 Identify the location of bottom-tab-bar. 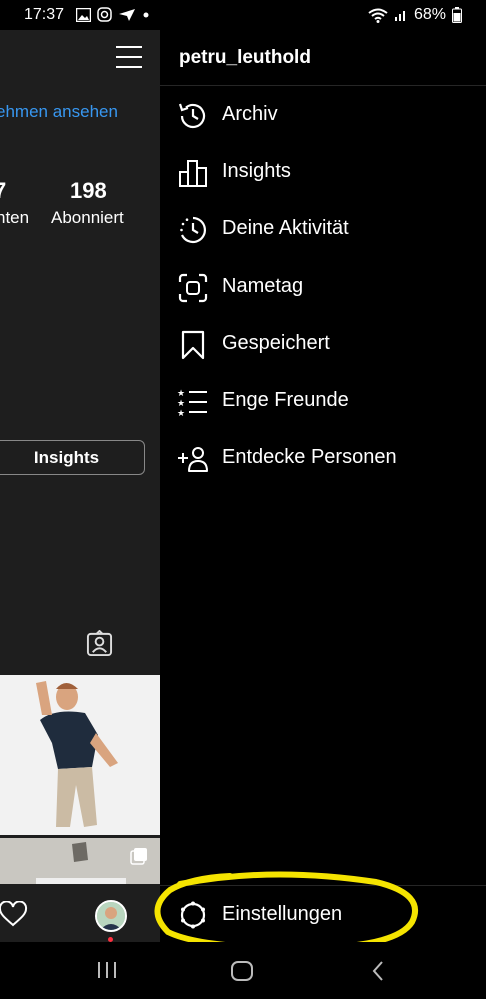
(80, 913).